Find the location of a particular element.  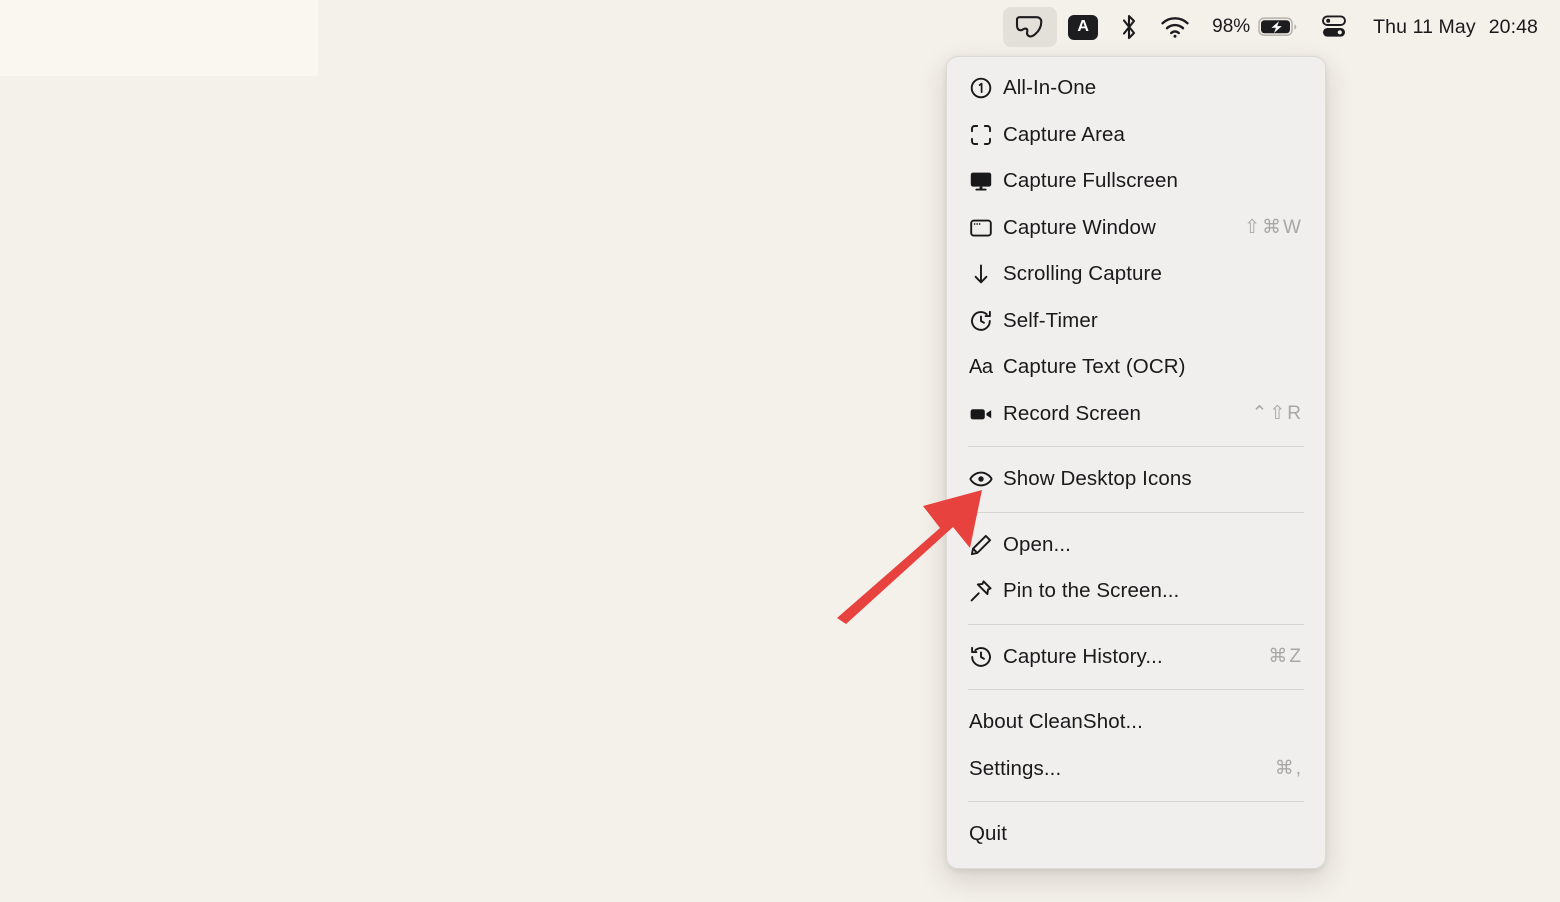

menu-item-shortcut: ⇧⌘W is located at coordinates (1273, 228).